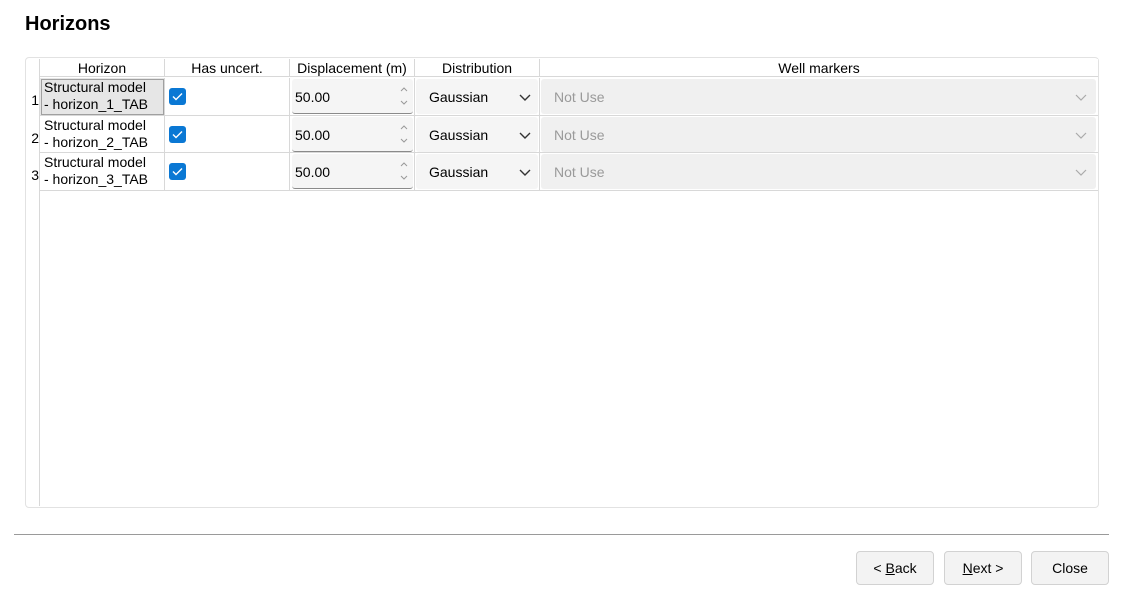  Describe the element at coordinates (819, 68) in the screenshot. I see `column-header-well-markers: Well markers` at that location.